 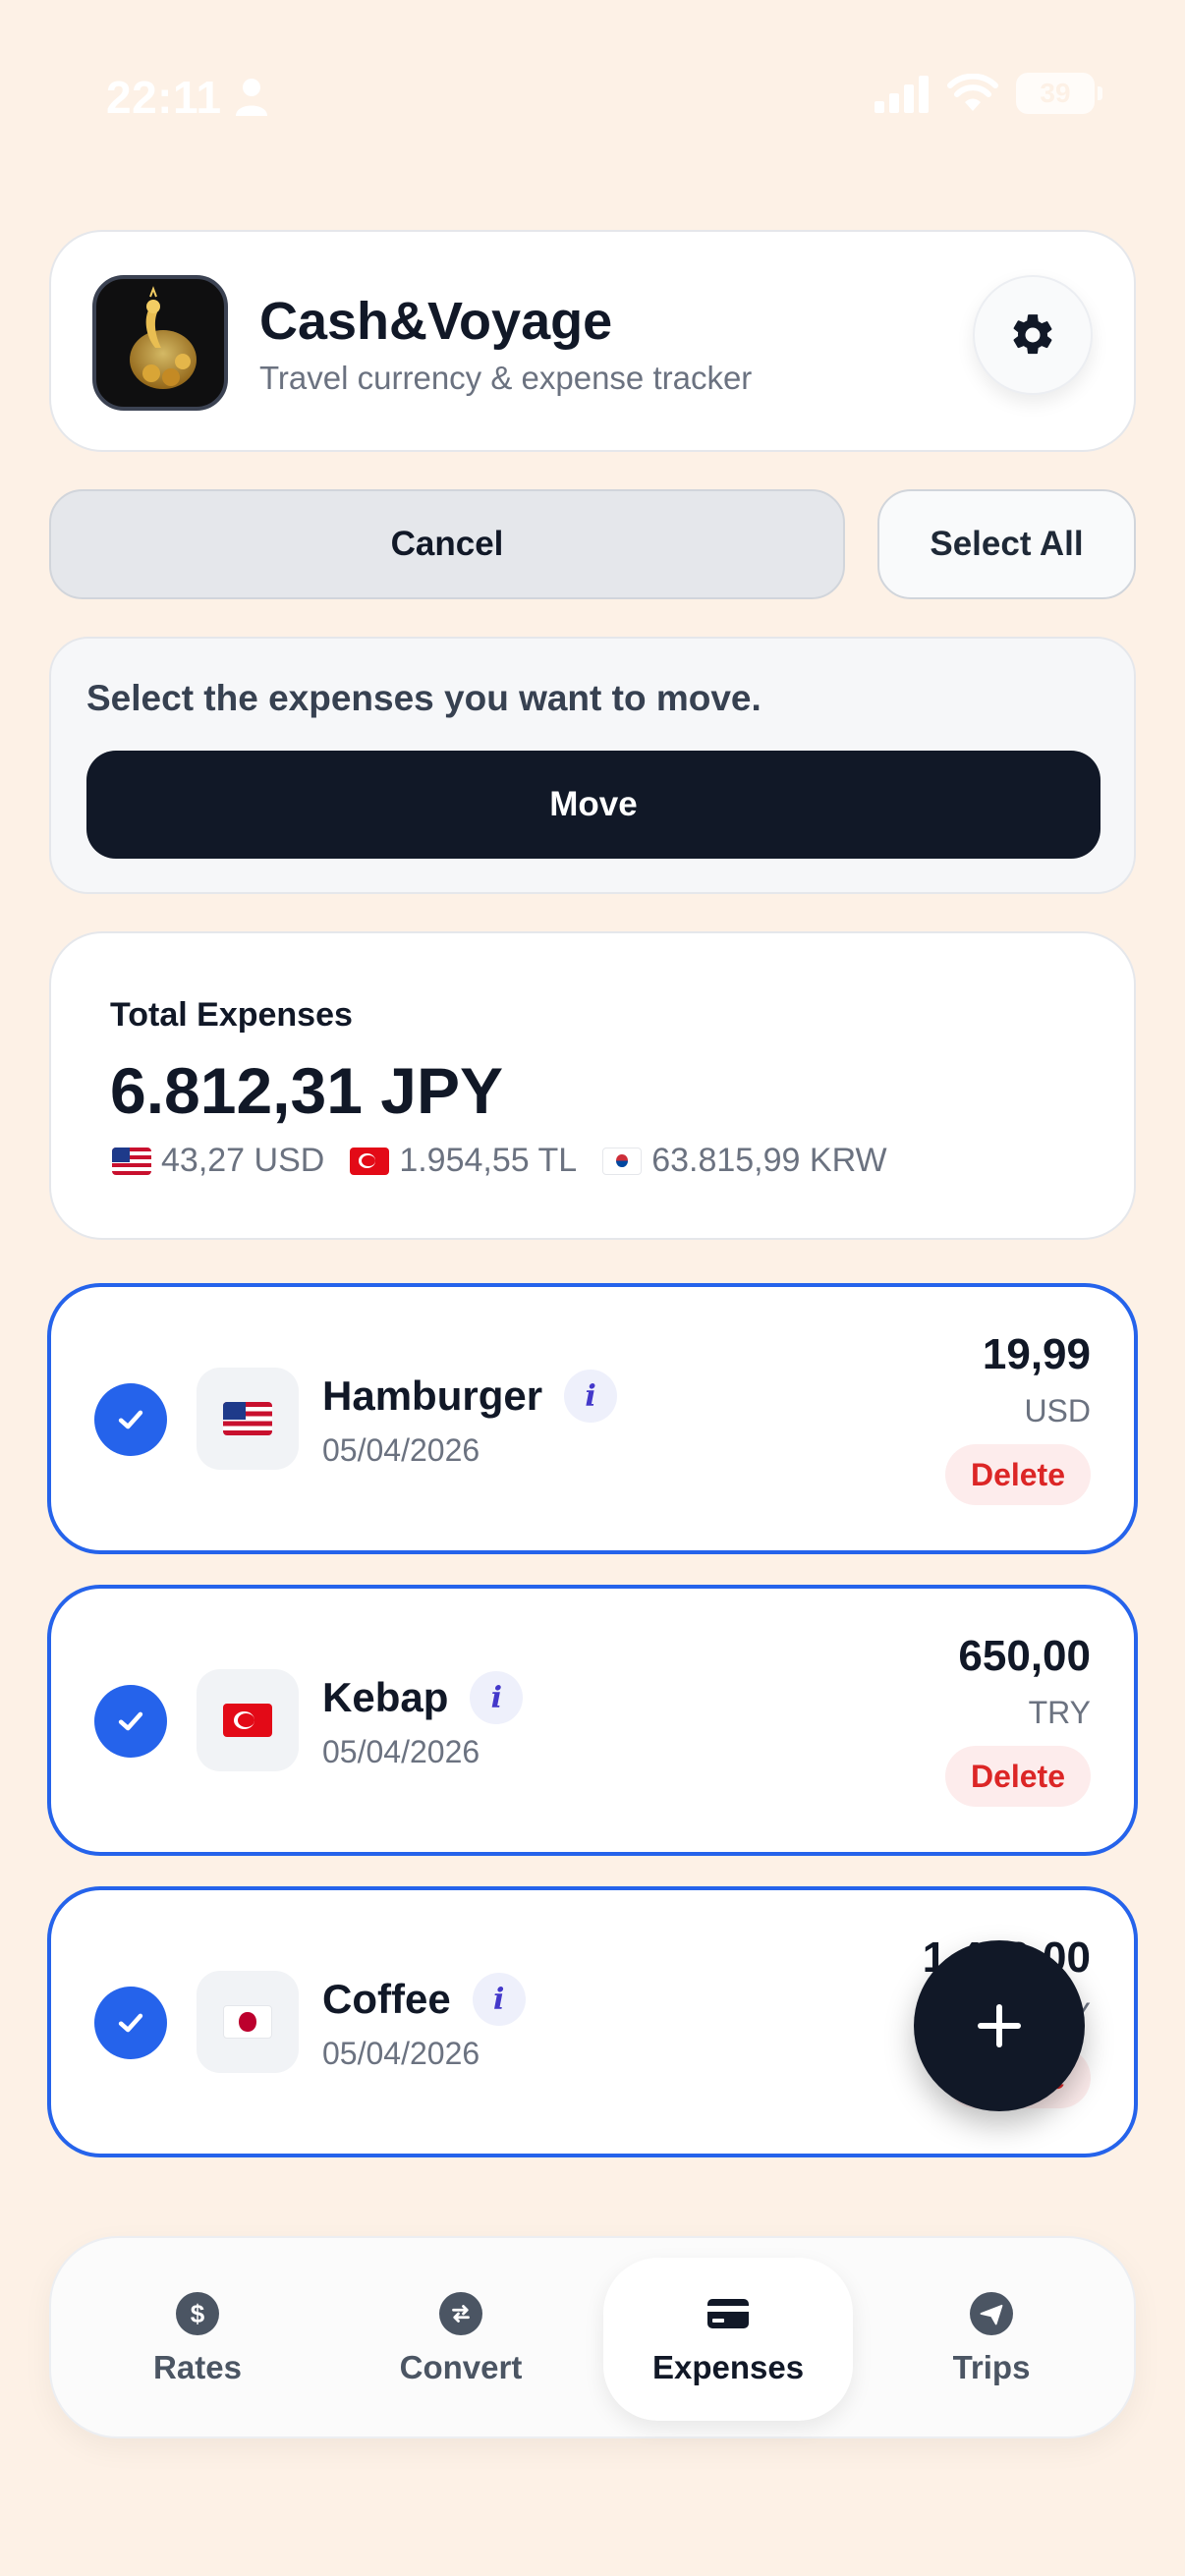 I want to click on jp-flag-icon, so click(x=248, y=2022).